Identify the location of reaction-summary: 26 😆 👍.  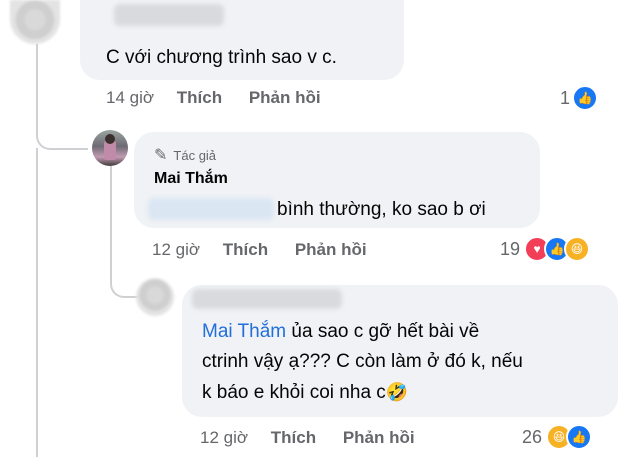
(557, 437).